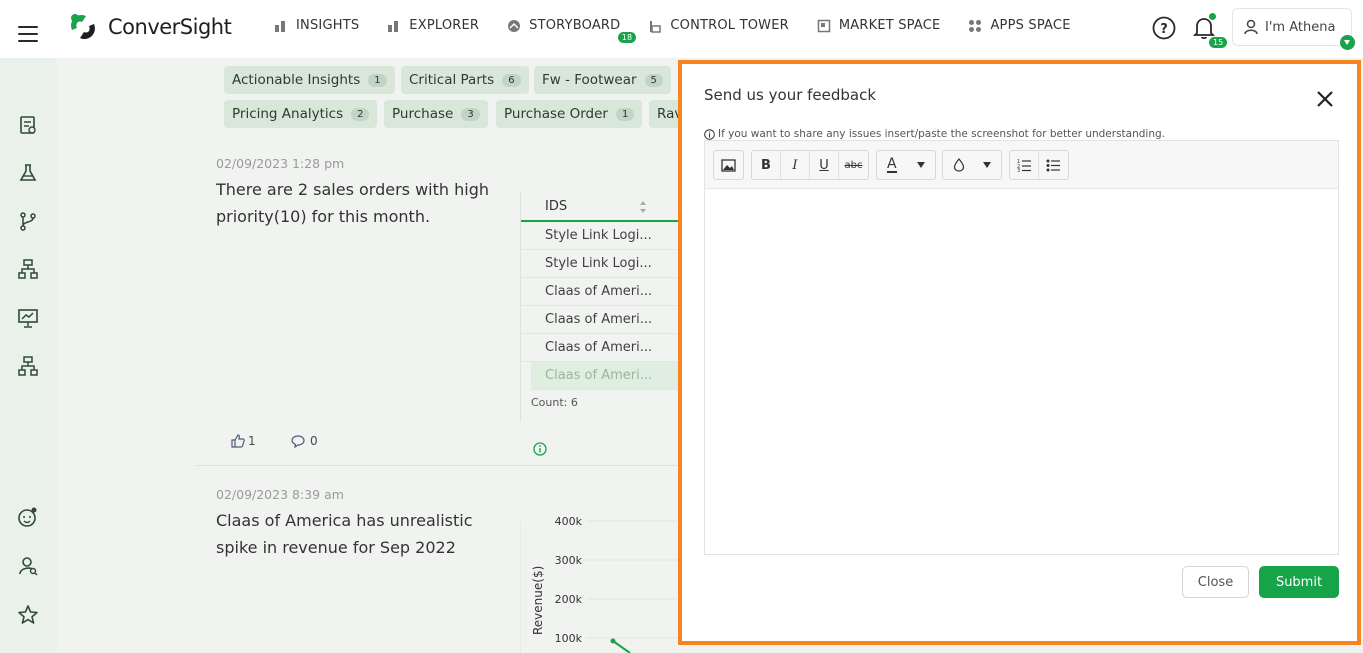  I want to click on chip-count: 3, so click(470, 114).